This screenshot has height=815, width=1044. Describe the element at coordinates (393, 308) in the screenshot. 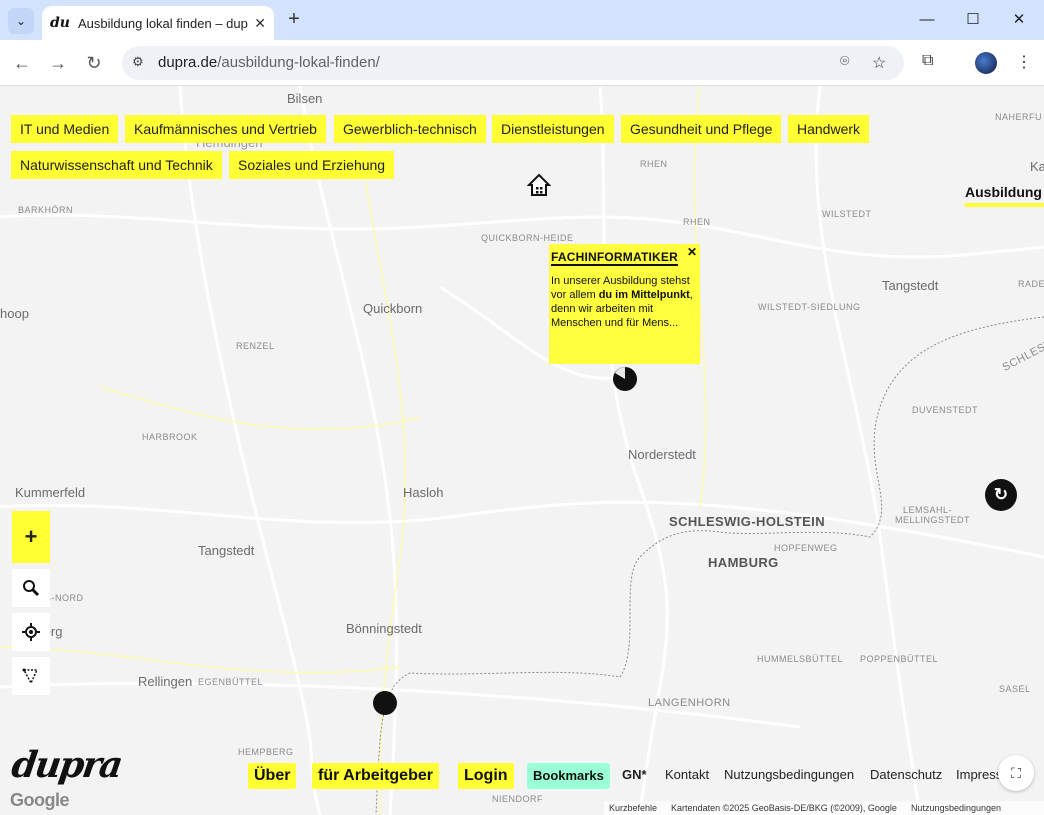

I see `place-label: Quickborn` at that location.